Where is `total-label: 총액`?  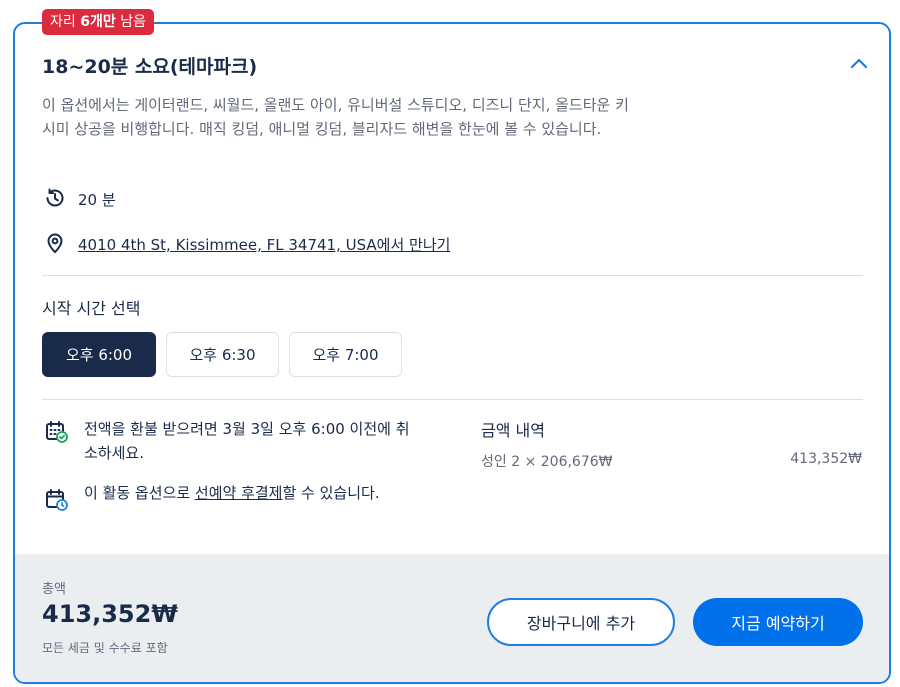
total-label: 총액 is located at coordinates (54, 589).